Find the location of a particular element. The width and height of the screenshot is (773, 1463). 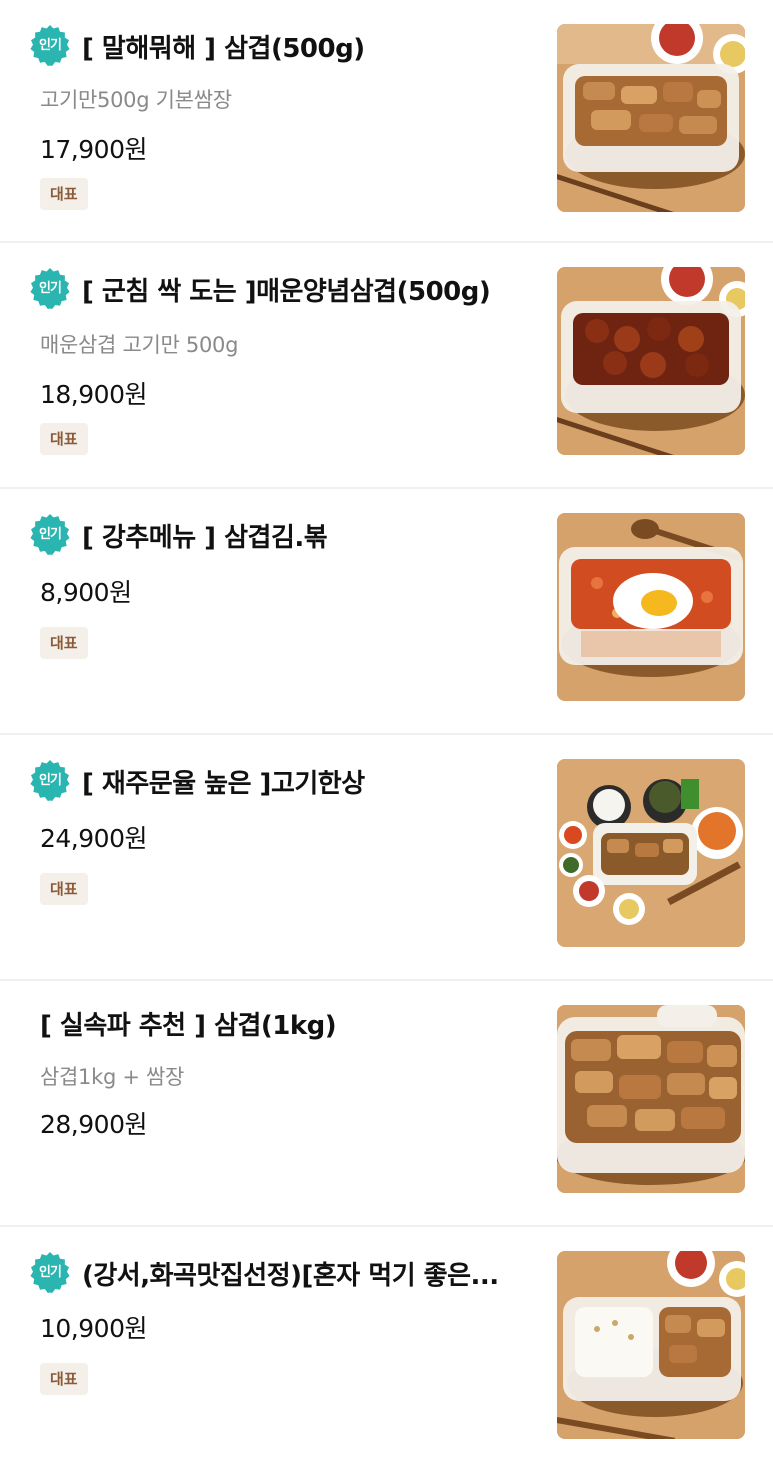

menu-item-price: 8,900원 is located at coordinates (86, 592).